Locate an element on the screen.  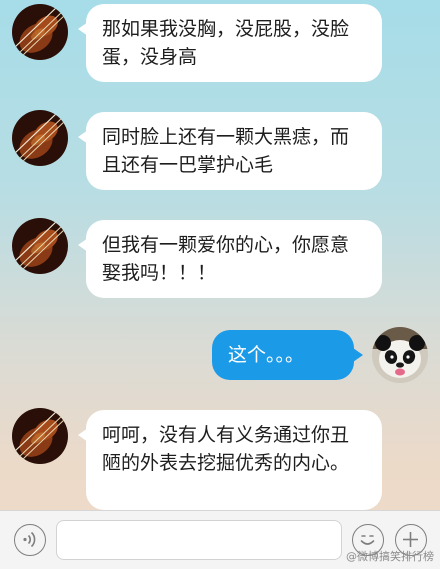
incoming-message-bubble: 呵呵，没有人有义务通过你丑陋的外表去挖掘优秀的内心。 is located at coordinates (230, 460).